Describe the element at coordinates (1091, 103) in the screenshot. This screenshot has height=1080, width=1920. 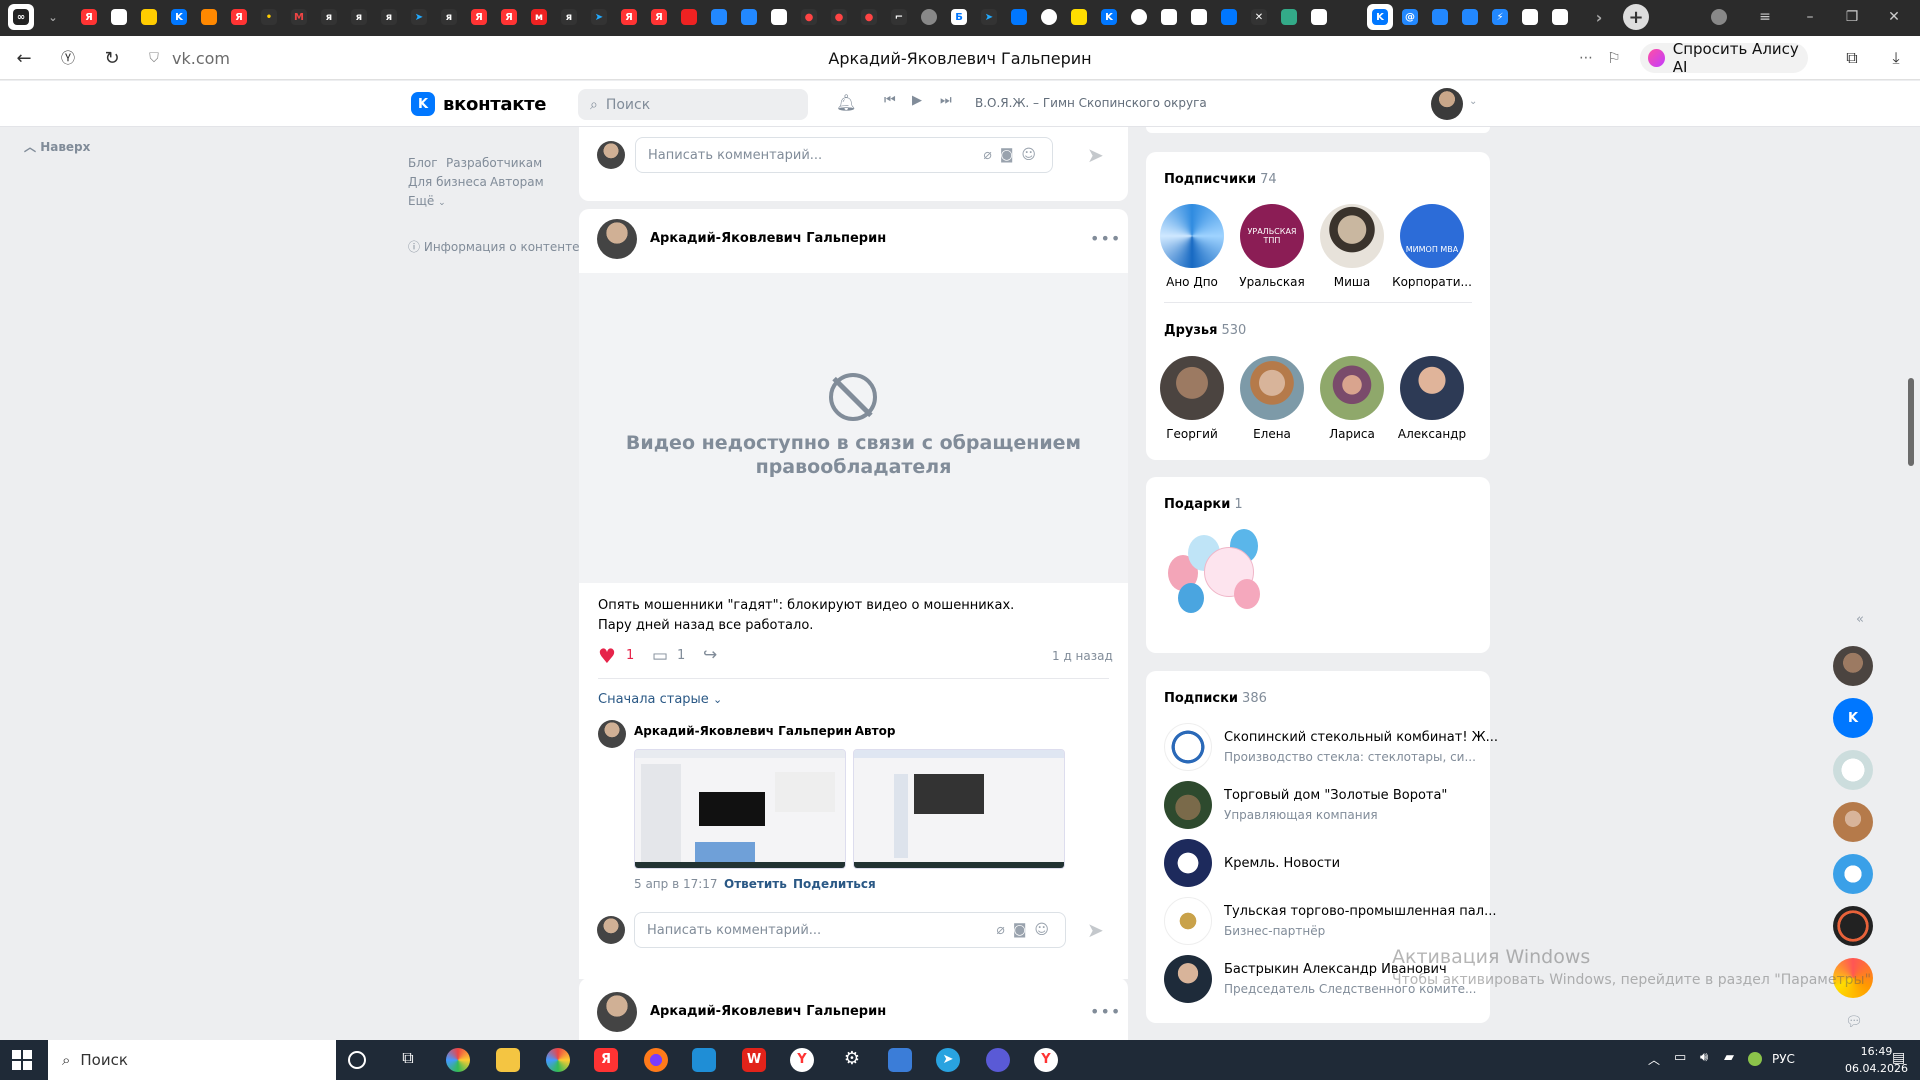
I see `now-playing-track: В.О.Я.Ж. – Гимн Скопинского округа` at that location.